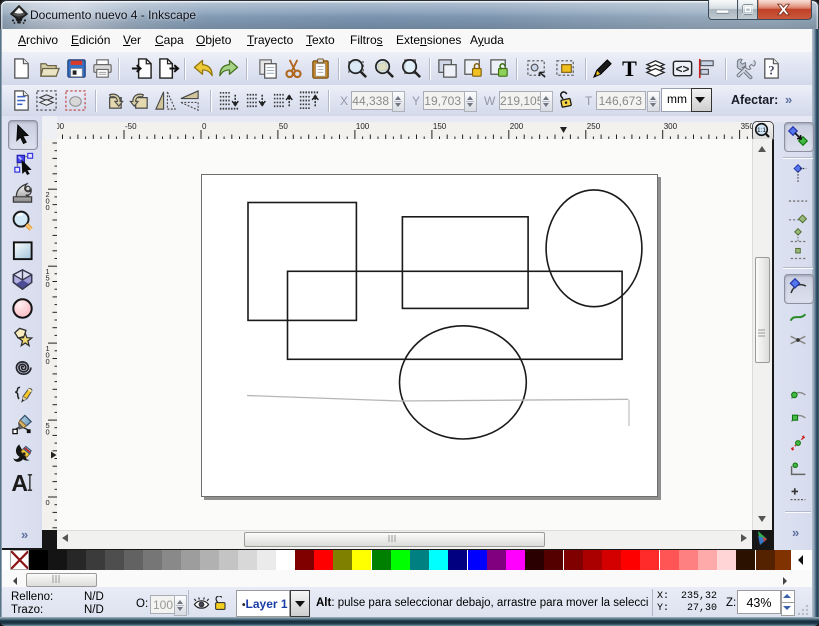  What do you see at coordinates (517, 126) in the screenshot?
I see `svg-text: 200` at bounding box center [517, 126].